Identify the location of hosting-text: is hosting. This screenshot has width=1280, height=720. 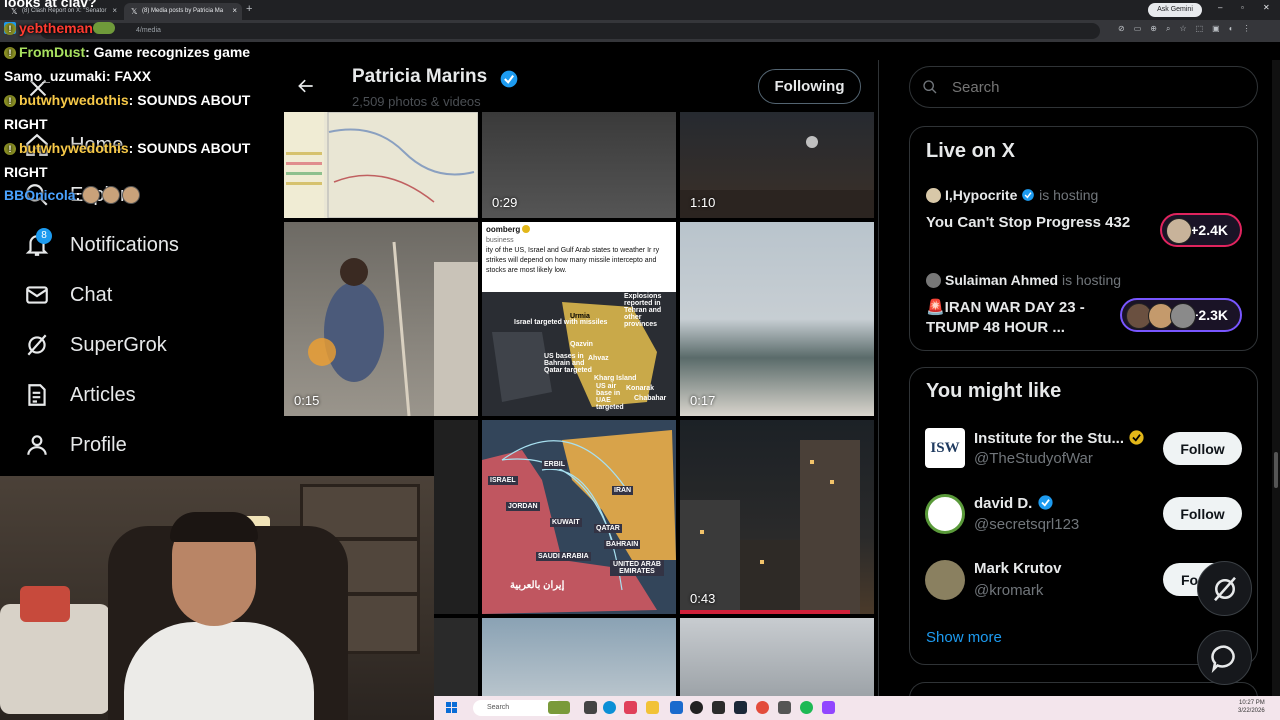
(1069, 195).